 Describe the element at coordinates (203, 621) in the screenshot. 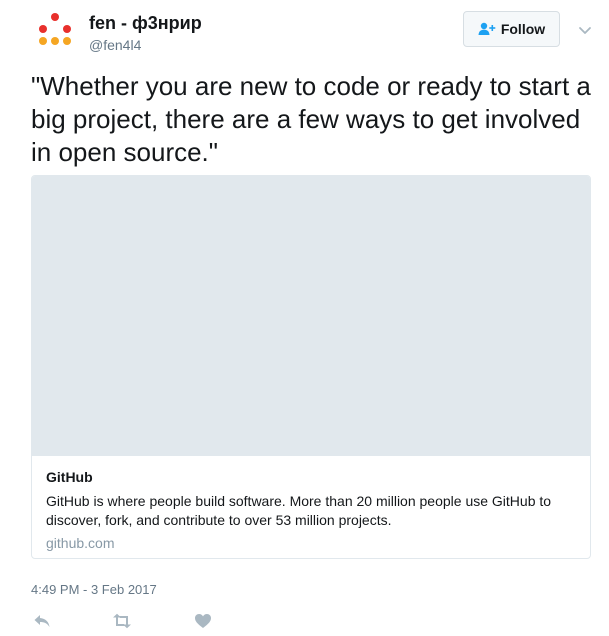

I see `like-icon` at that location.